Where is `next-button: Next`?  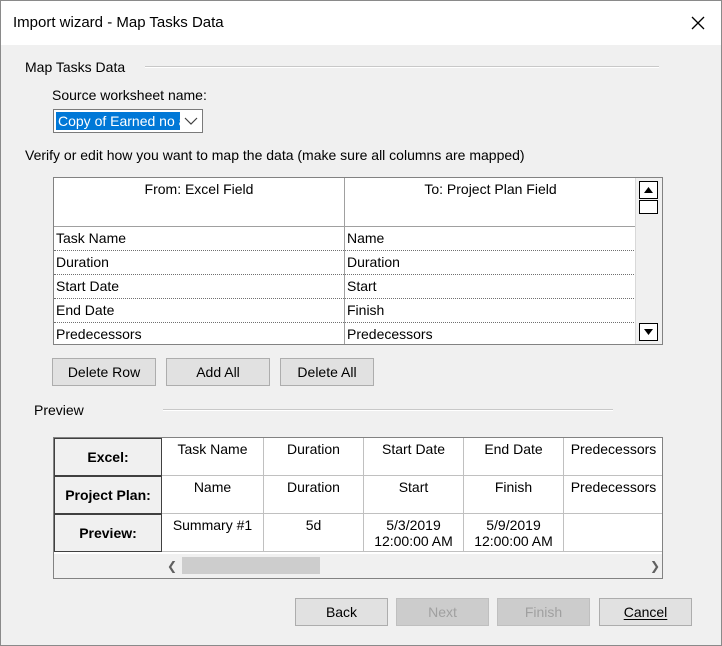 next-button: Next is located at coordinates (442, 612).